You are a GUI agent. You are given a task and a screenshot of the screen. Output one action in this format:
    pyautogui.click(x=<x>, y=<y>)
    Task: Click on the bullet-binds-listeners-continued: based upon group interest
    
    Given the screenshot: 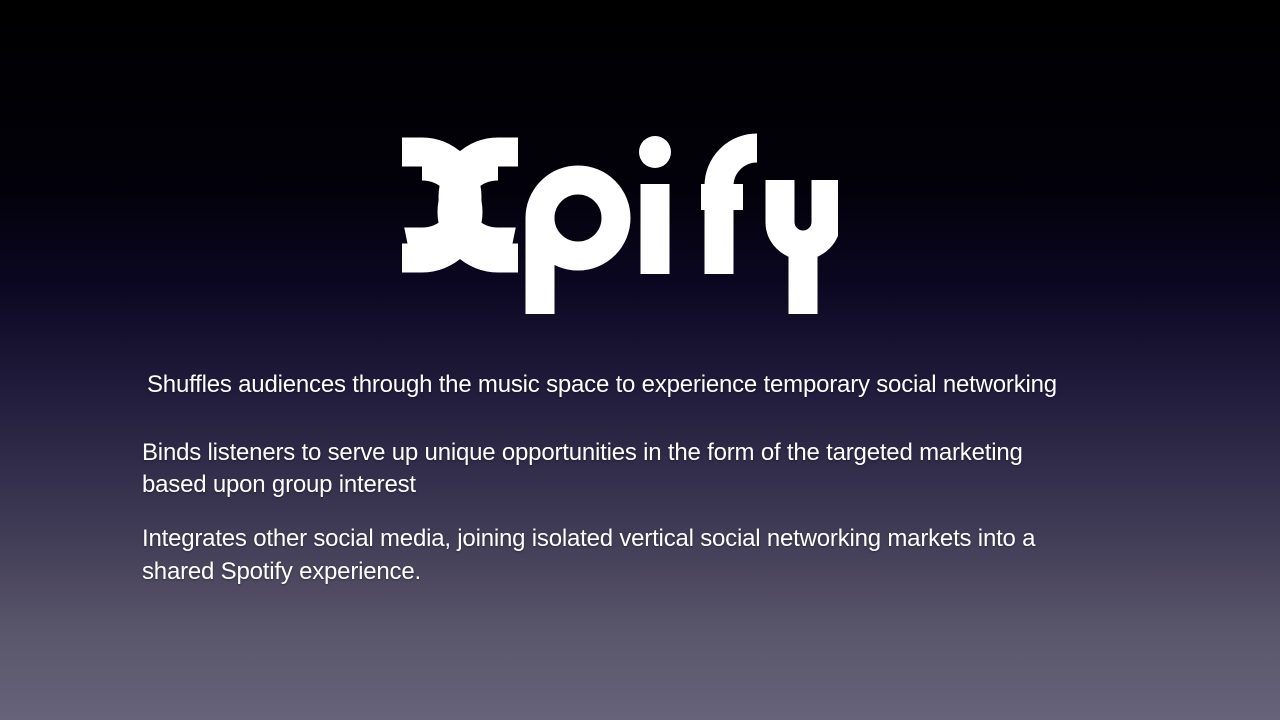 What is the action you would take?
    pyautogui.click(x=279, y=484)
    